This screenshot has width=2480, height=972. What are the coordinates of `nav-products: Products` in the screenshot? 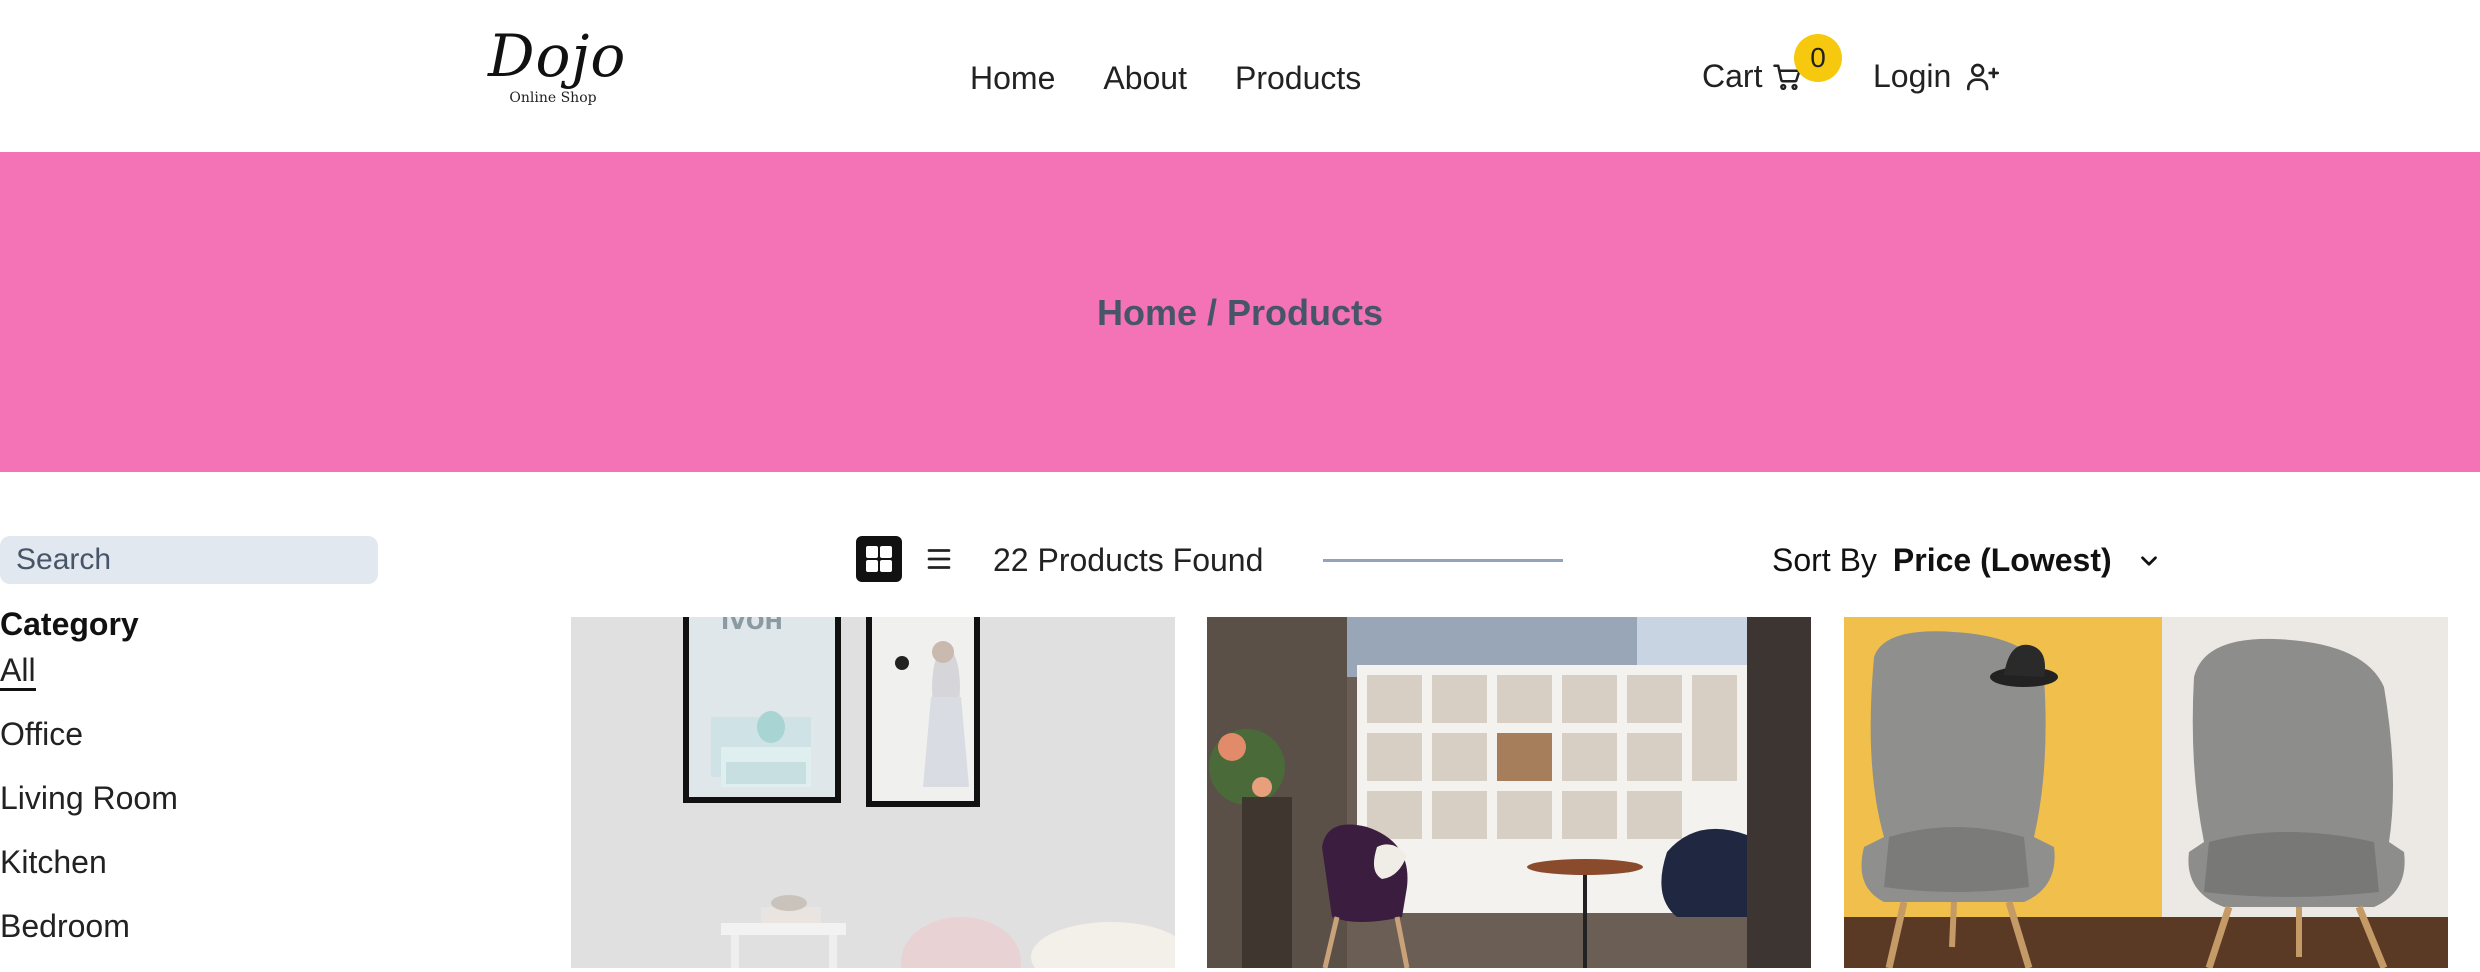 It's located at (1298, 78).